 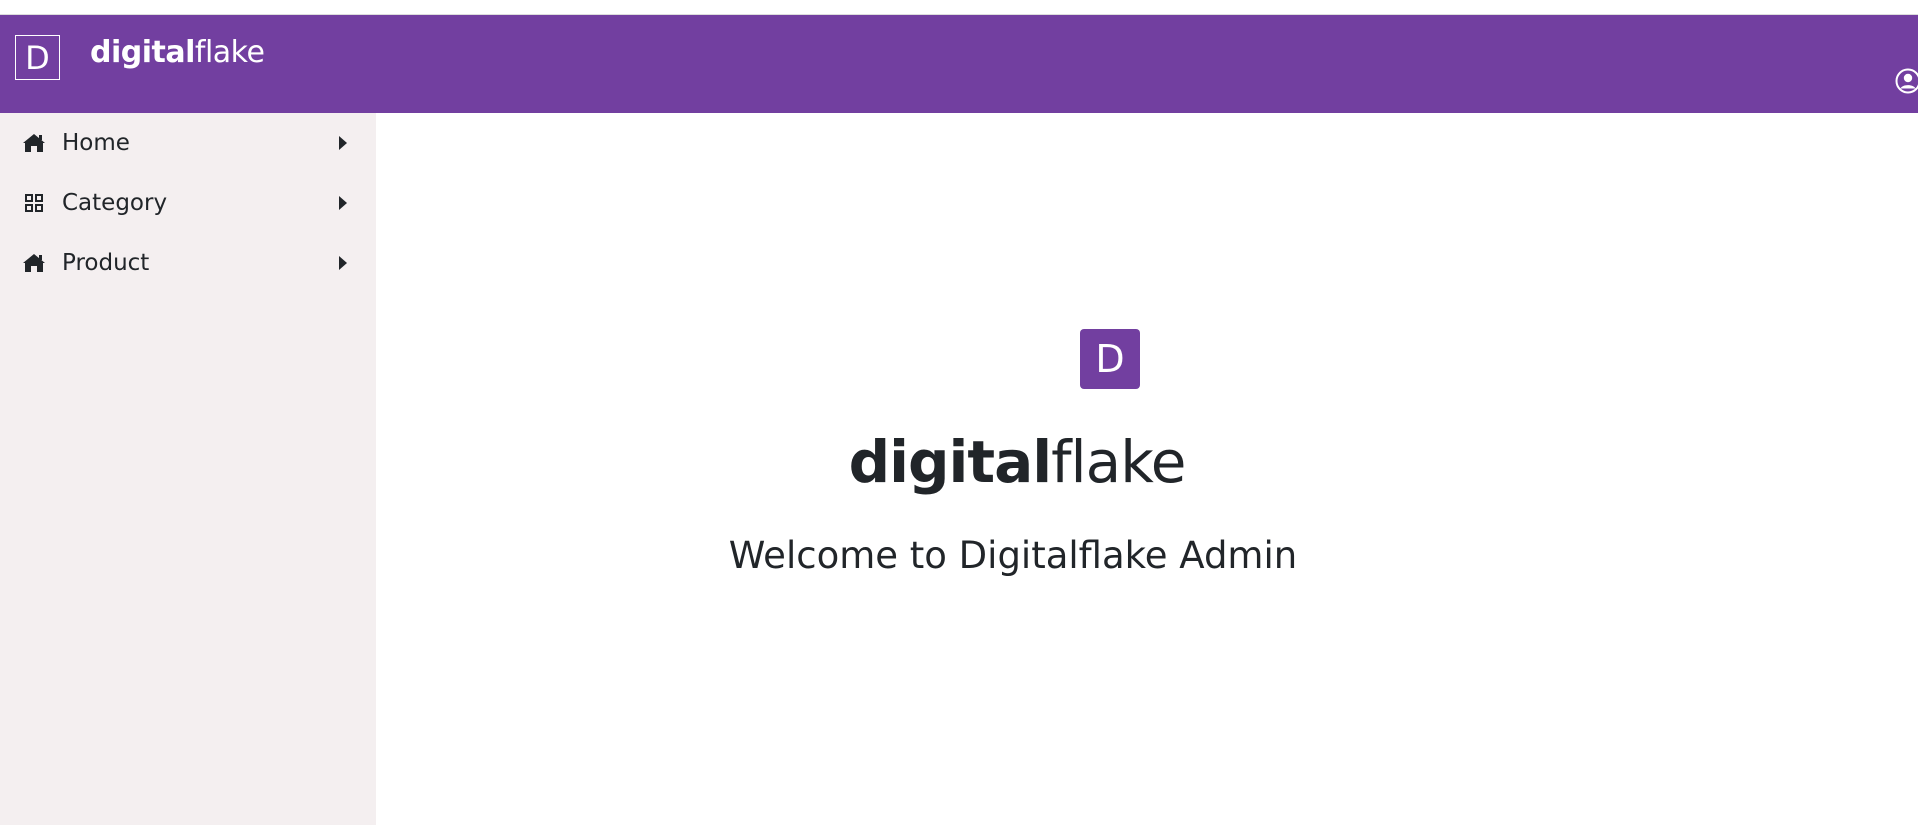 I want to click on navbar-brand-bold: digital, so click(x=142, y=52).